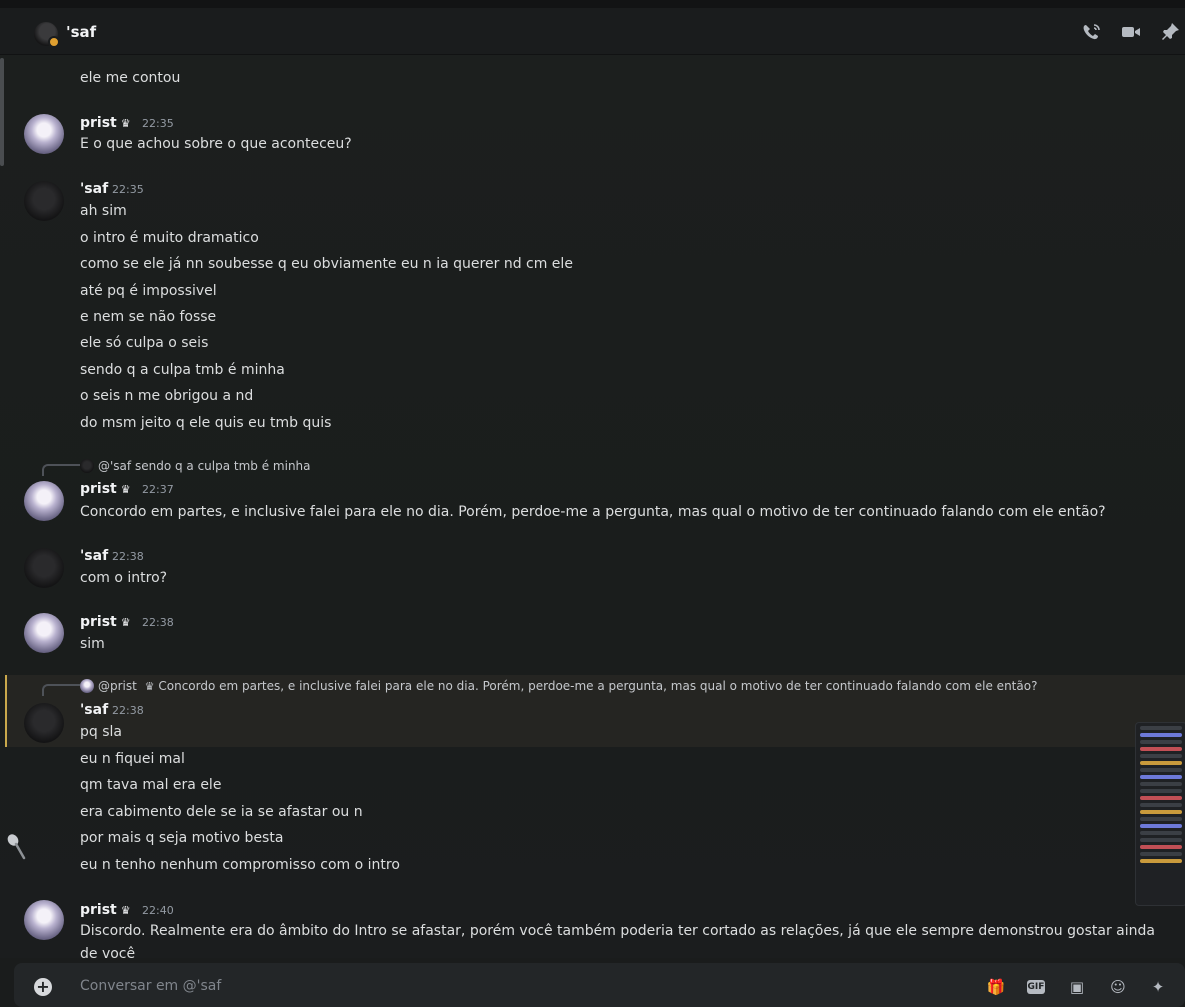  What do you see at coordinates (81, 32) in the screenshot?
I see `channel-title: 'saf` at bounding box center [81, 32].